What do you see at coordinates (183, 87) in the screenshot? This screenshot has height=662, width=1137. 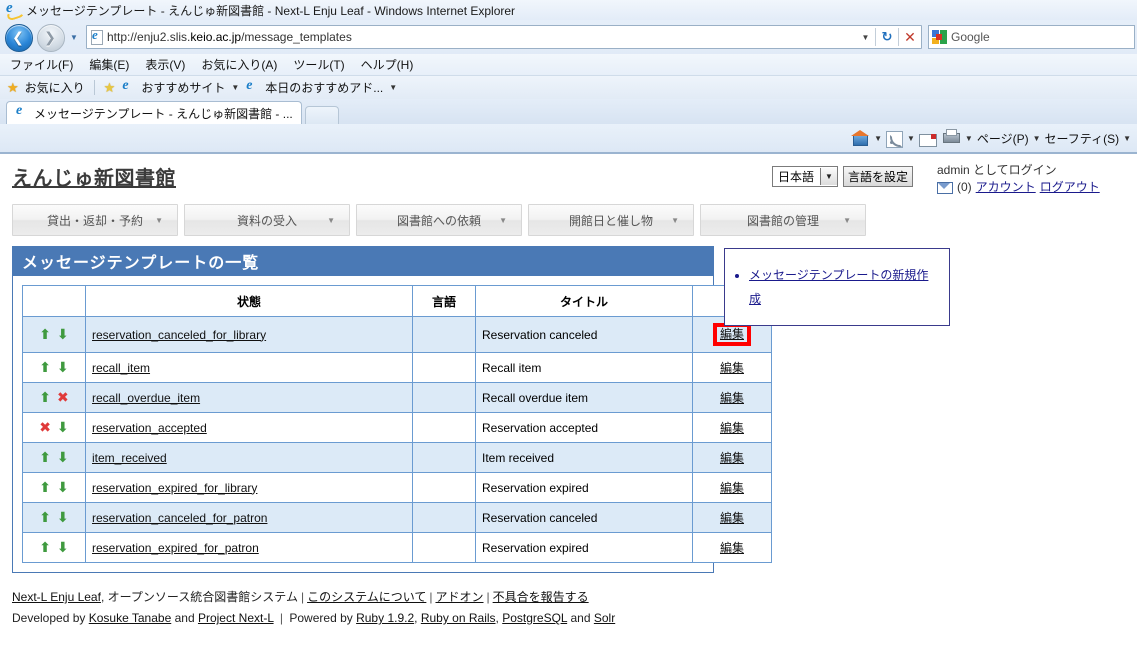 I see `suggested-sites-label: おすすめサイト` at bounding box center [183, 87].